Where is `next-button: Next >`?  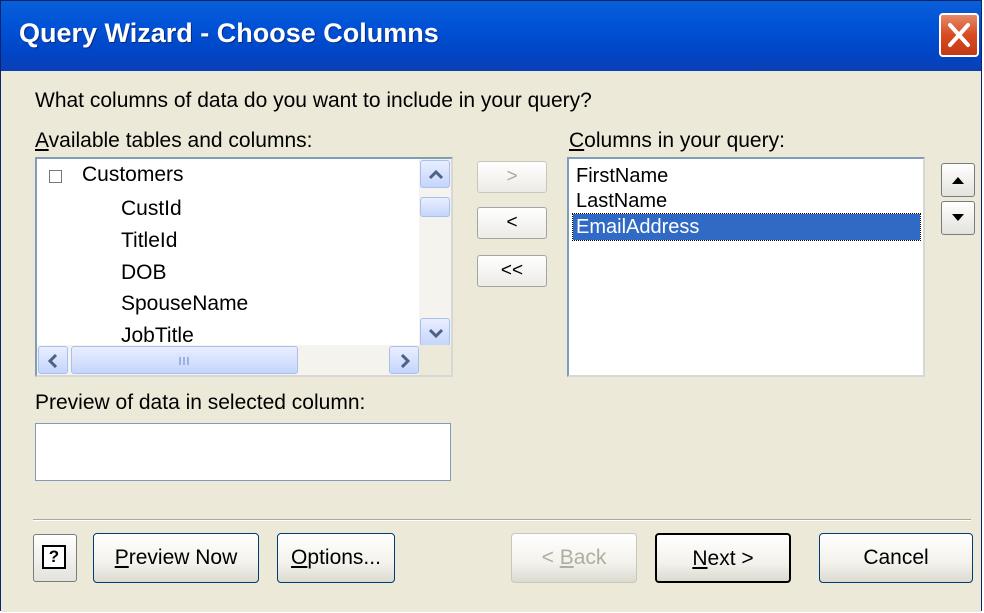
next-button: Next > is located at coordinates (723, 558).